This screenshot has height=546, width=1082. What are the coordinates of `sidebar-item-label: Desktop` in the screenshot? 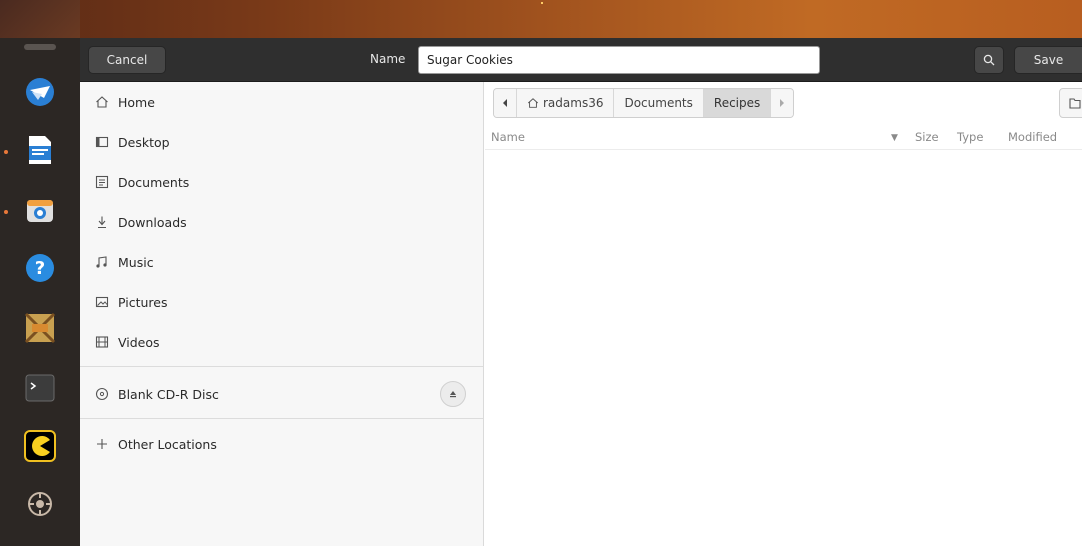 It's located at (144, 142).